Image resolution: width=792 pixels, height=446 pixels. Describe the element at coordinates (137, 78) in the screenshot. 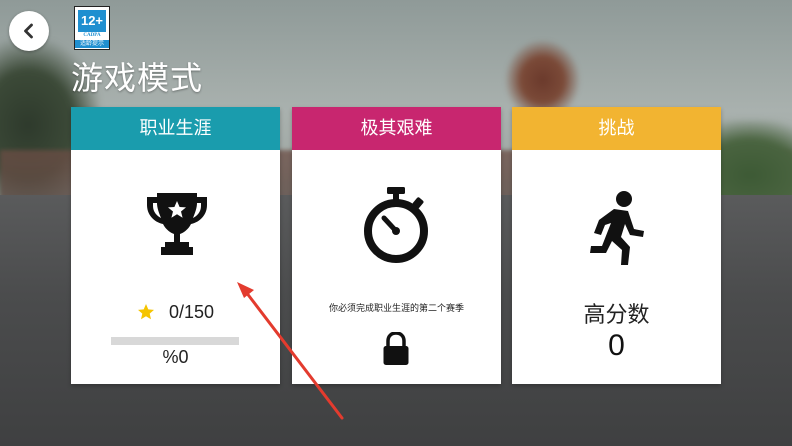

I see `page-title: 游戏模式` at that location.